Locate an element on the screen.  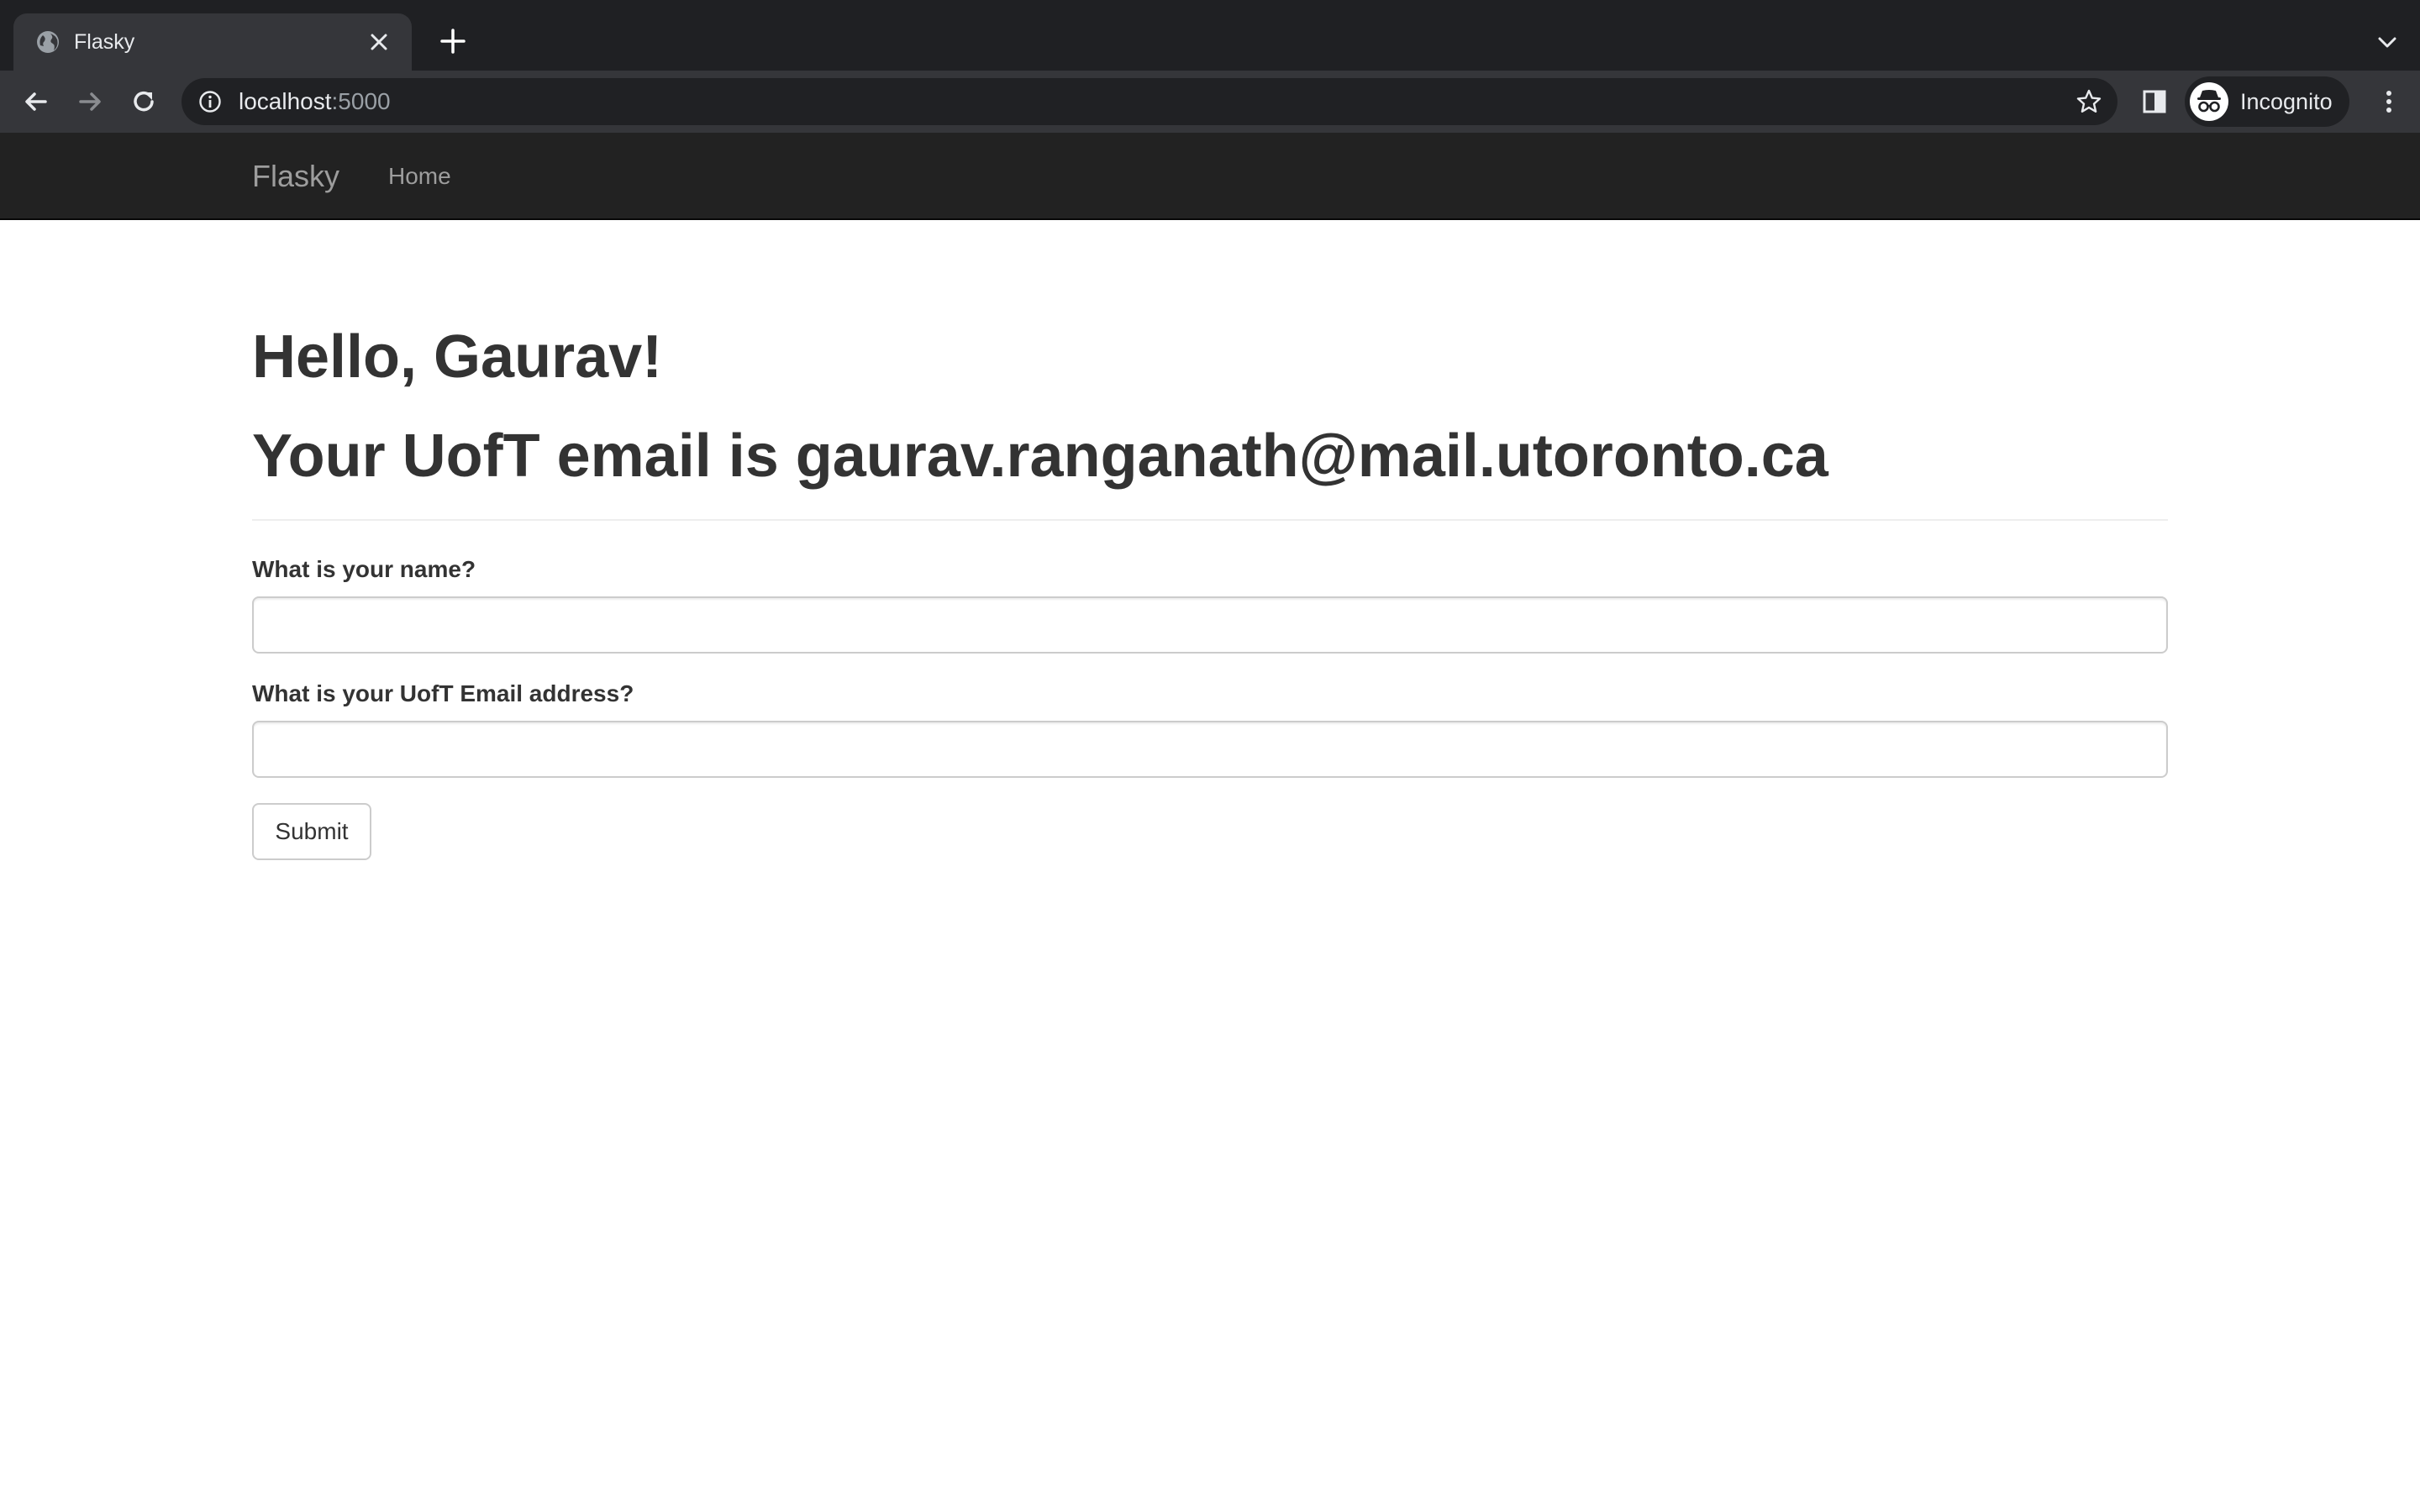
bookmark-star-icon is located at coordinates (2088, 101).